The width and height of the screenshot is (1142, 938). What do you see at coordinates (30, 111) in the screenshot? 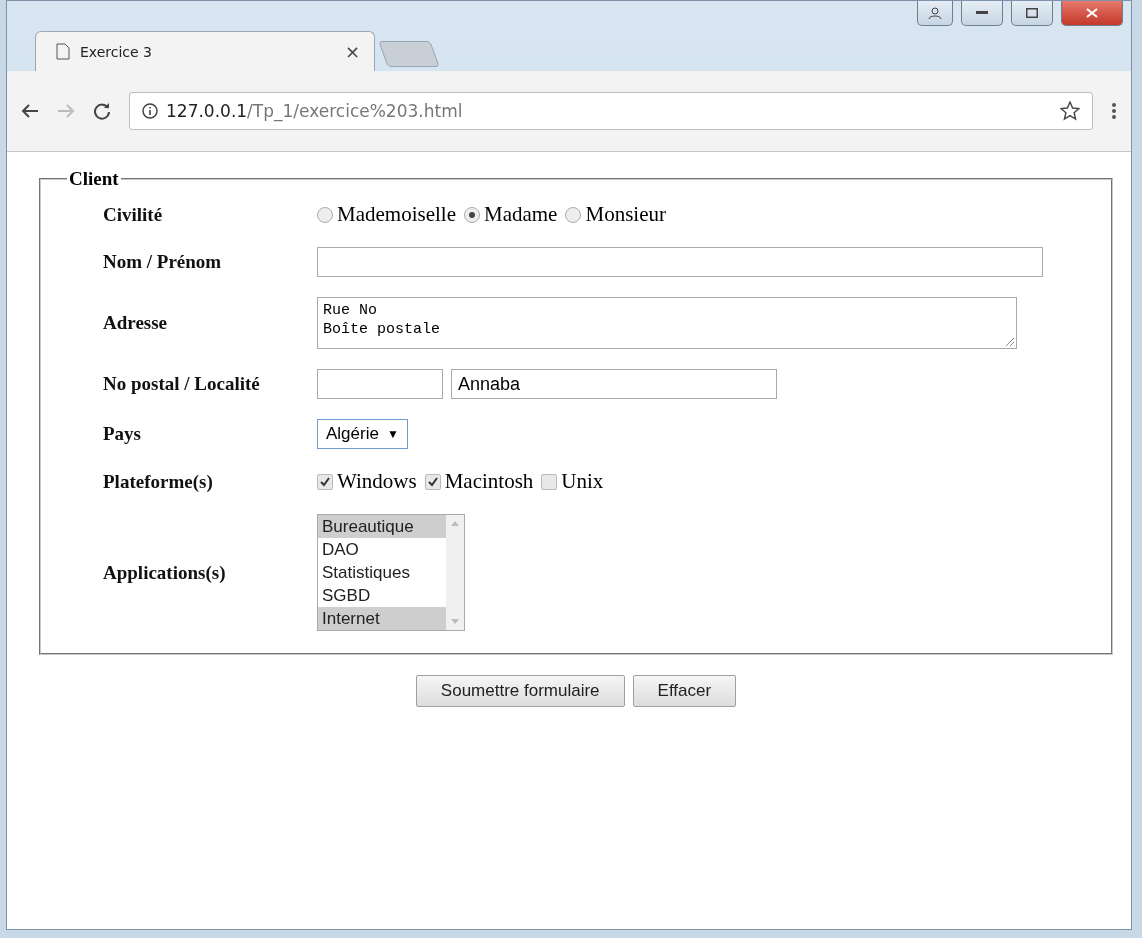
I see `back-icon` at bounding box center [30, 111].